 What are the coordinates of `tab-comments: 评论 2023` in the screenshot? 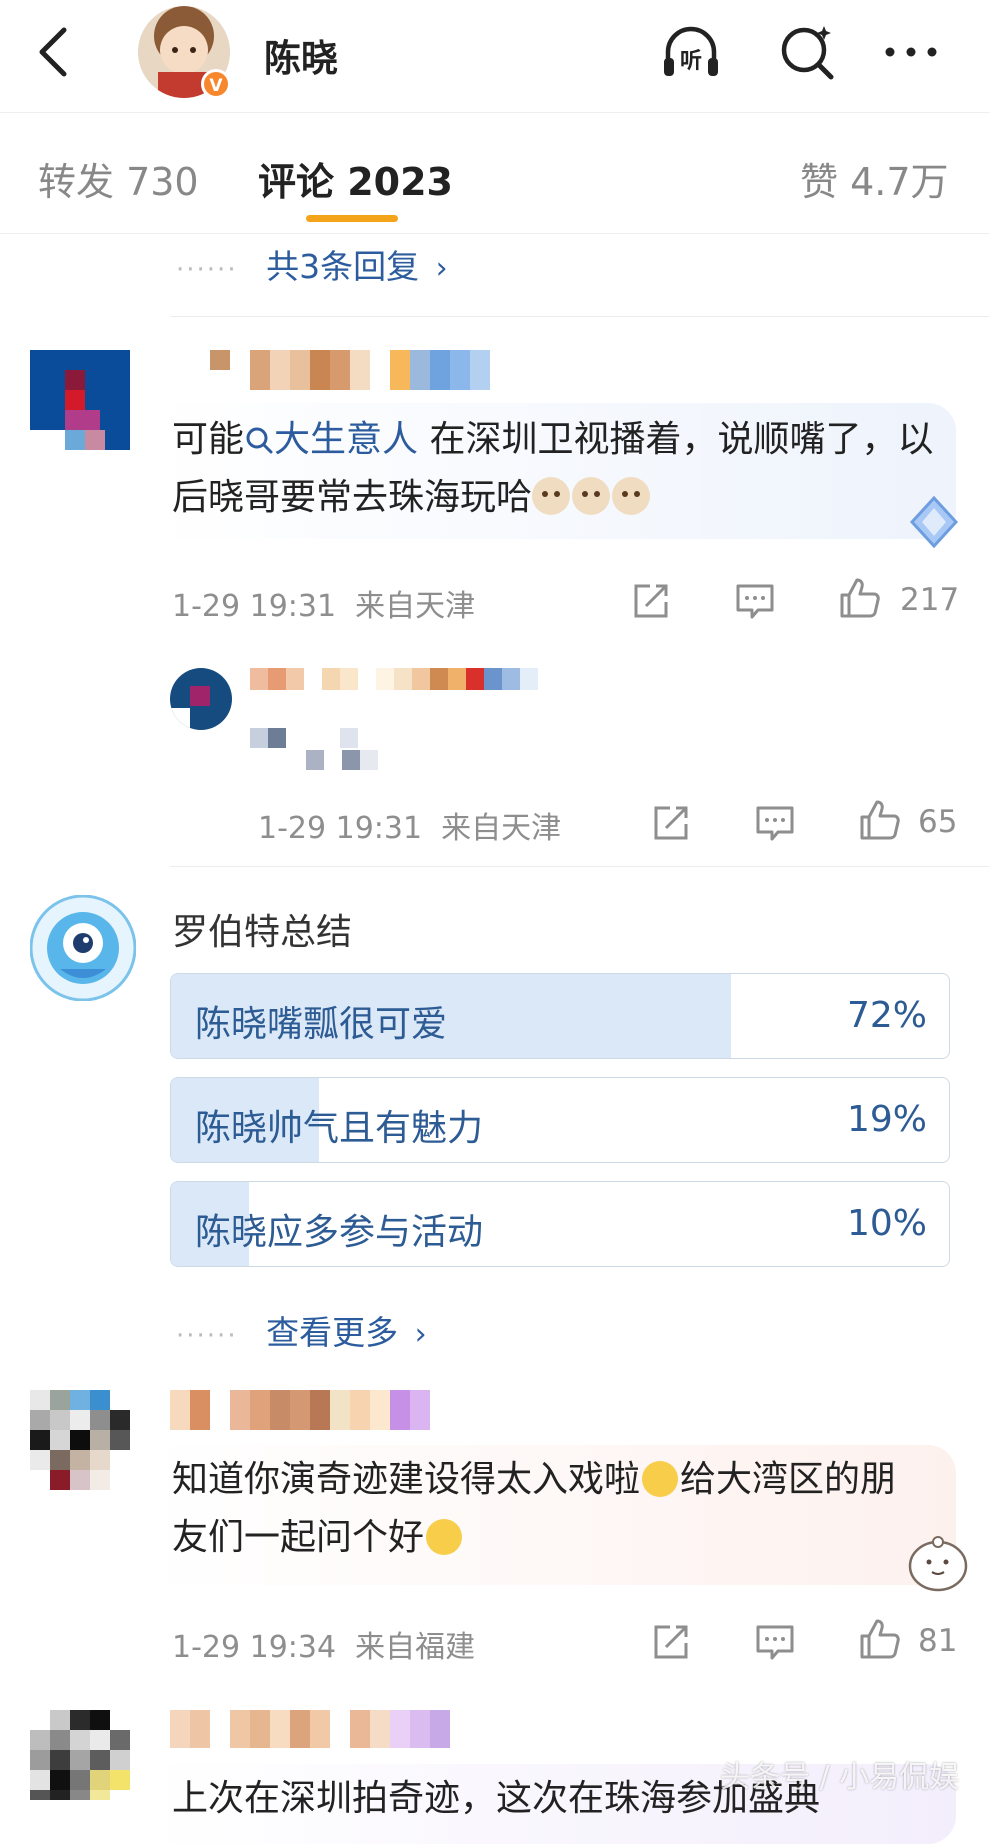 It's located at (355, 178).